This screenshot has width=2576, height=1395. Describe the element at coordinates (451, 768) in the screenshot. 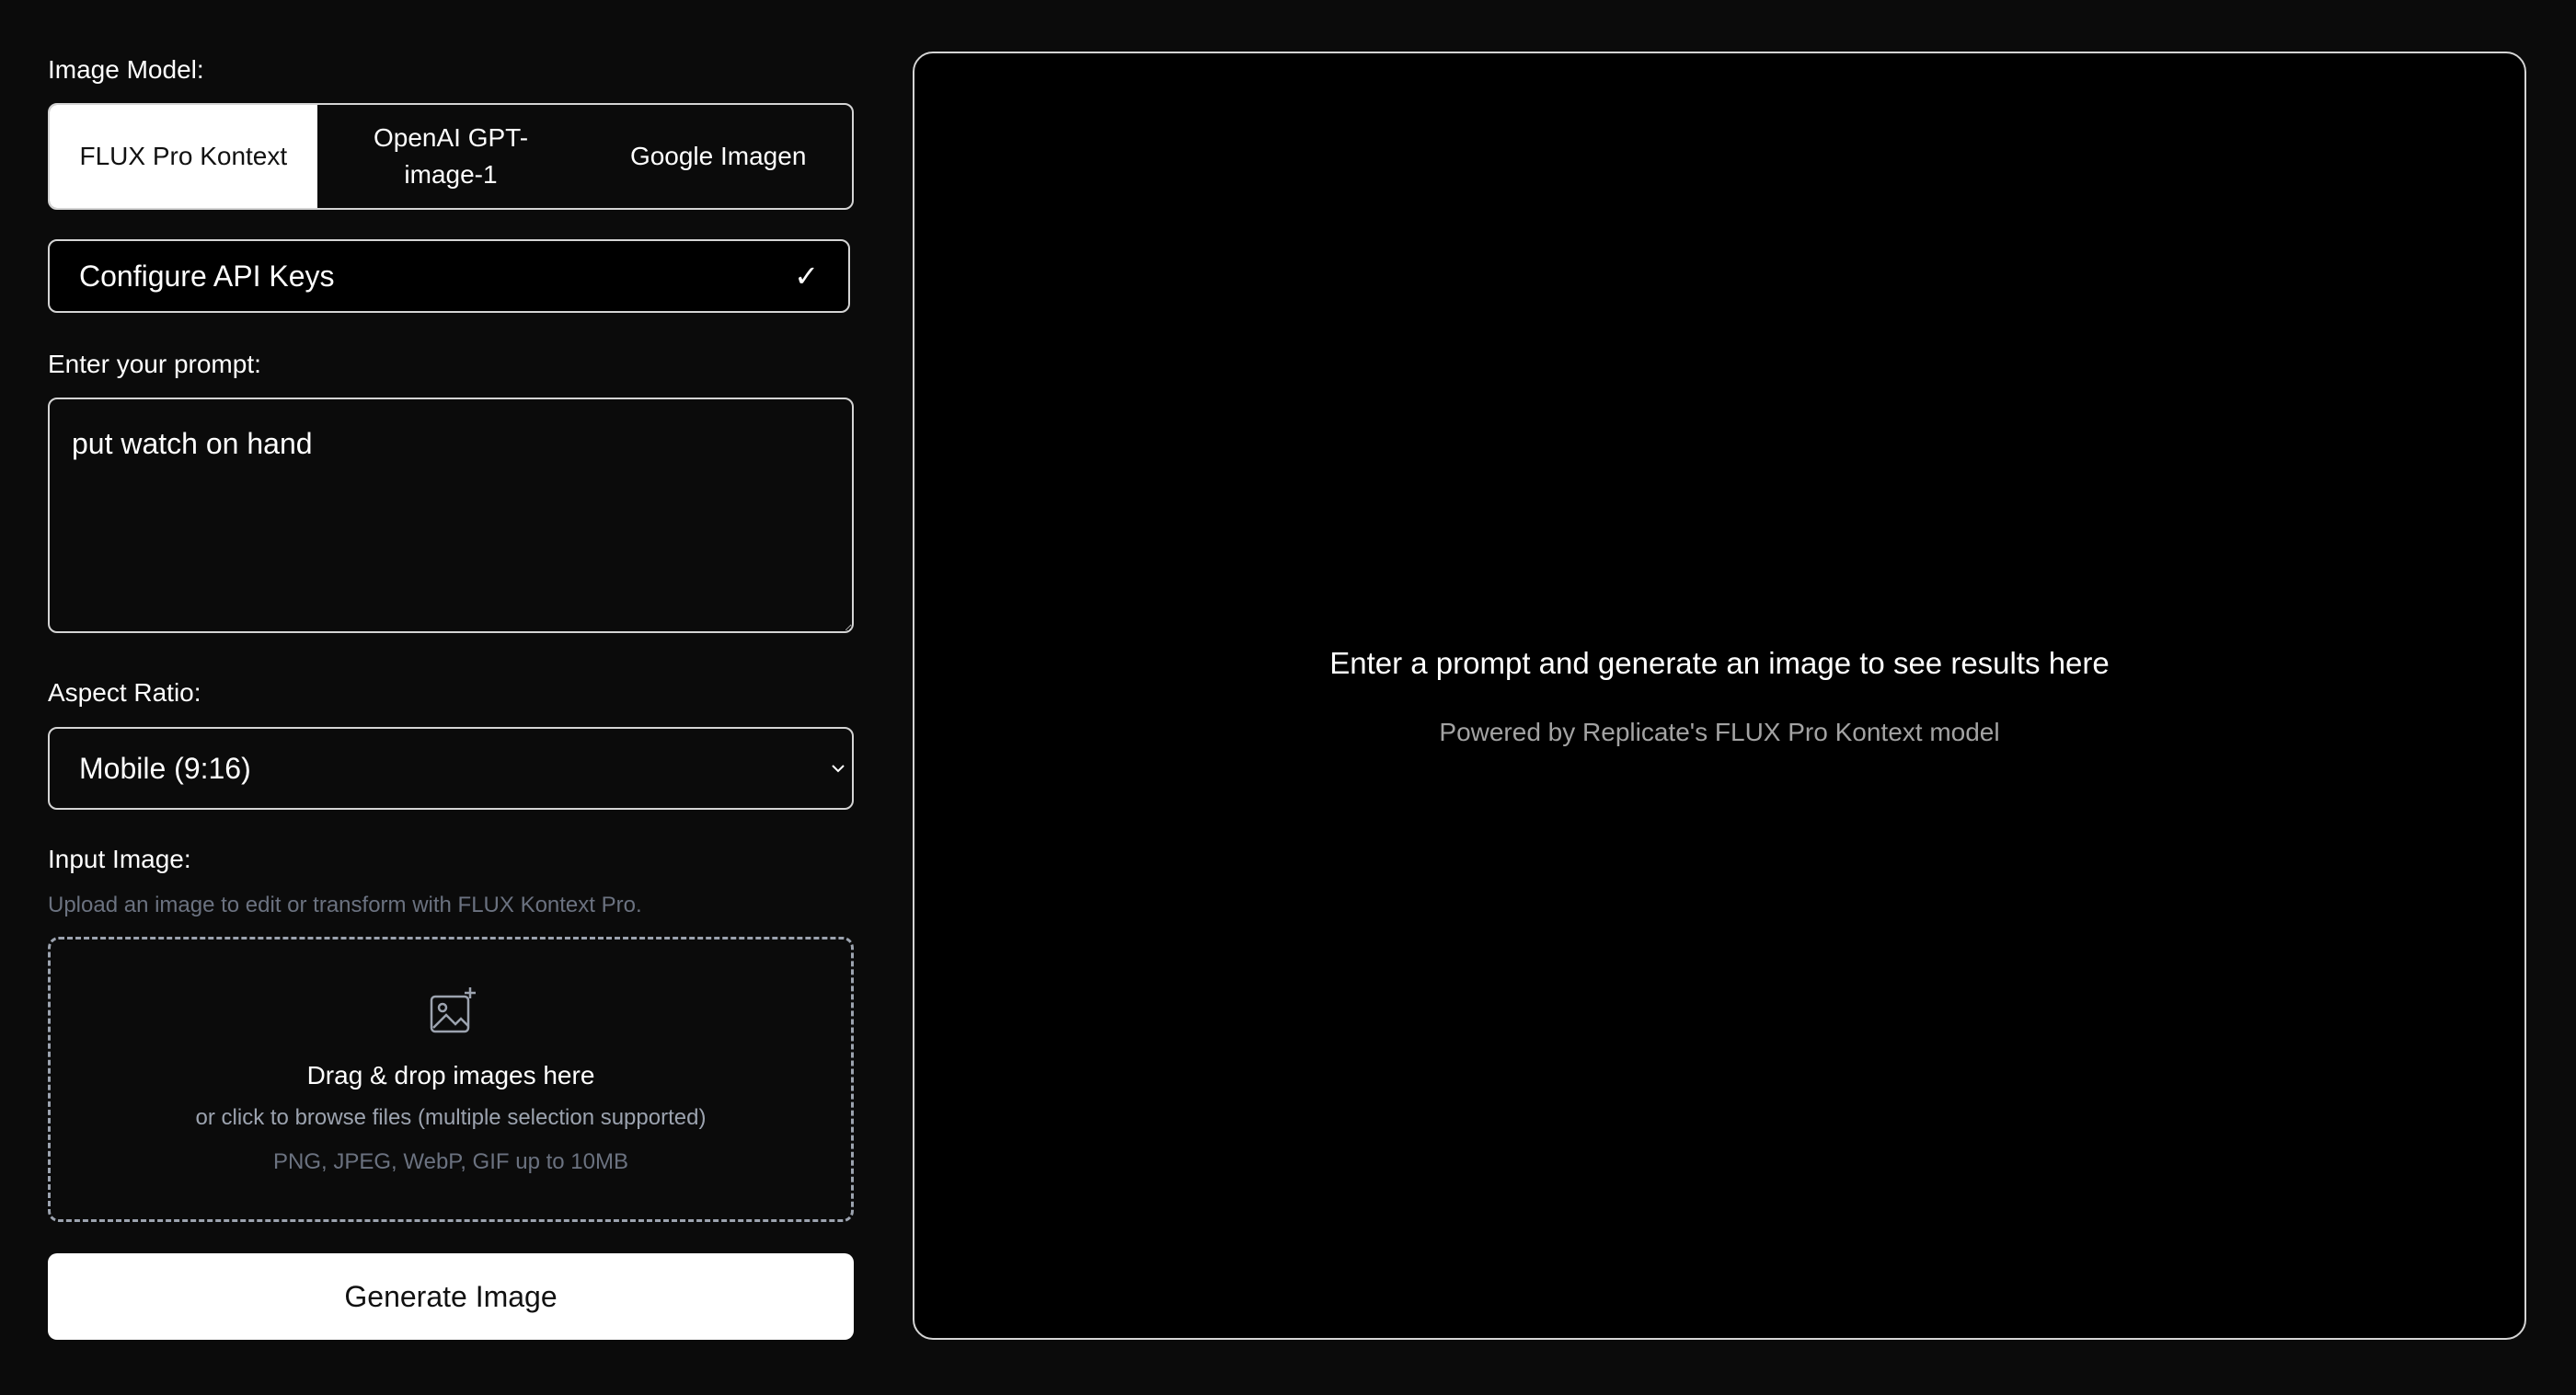

I see `aspect-ratio-select: Mobile (9:16)` at that location.